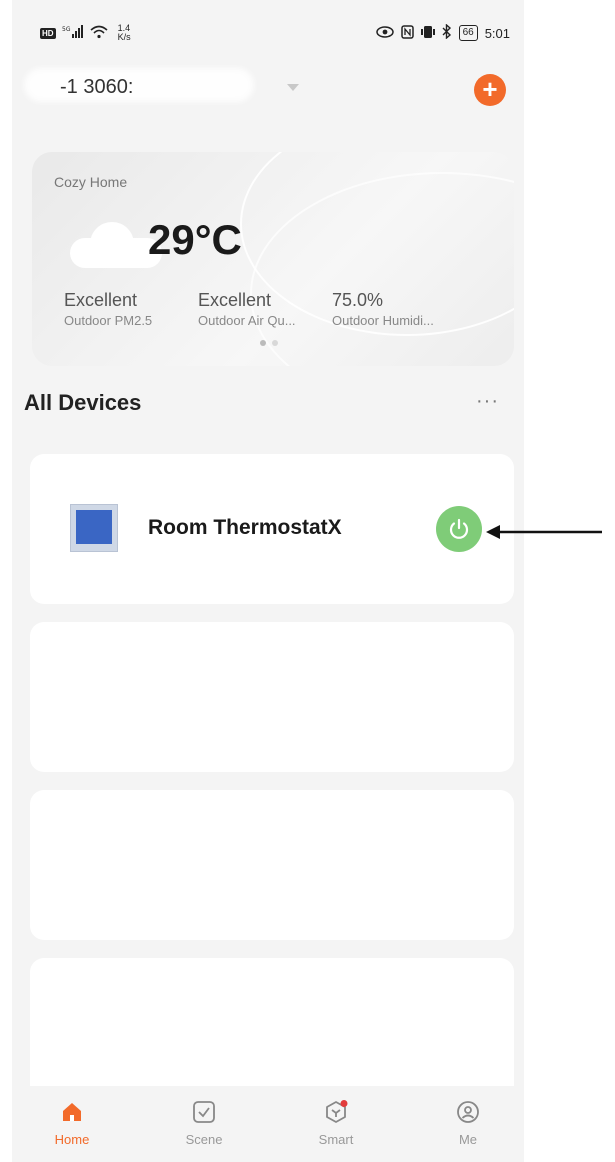  I want to click on status-bar: HD 5G 1.4 K/s 66 5:01, so click(268, 30).